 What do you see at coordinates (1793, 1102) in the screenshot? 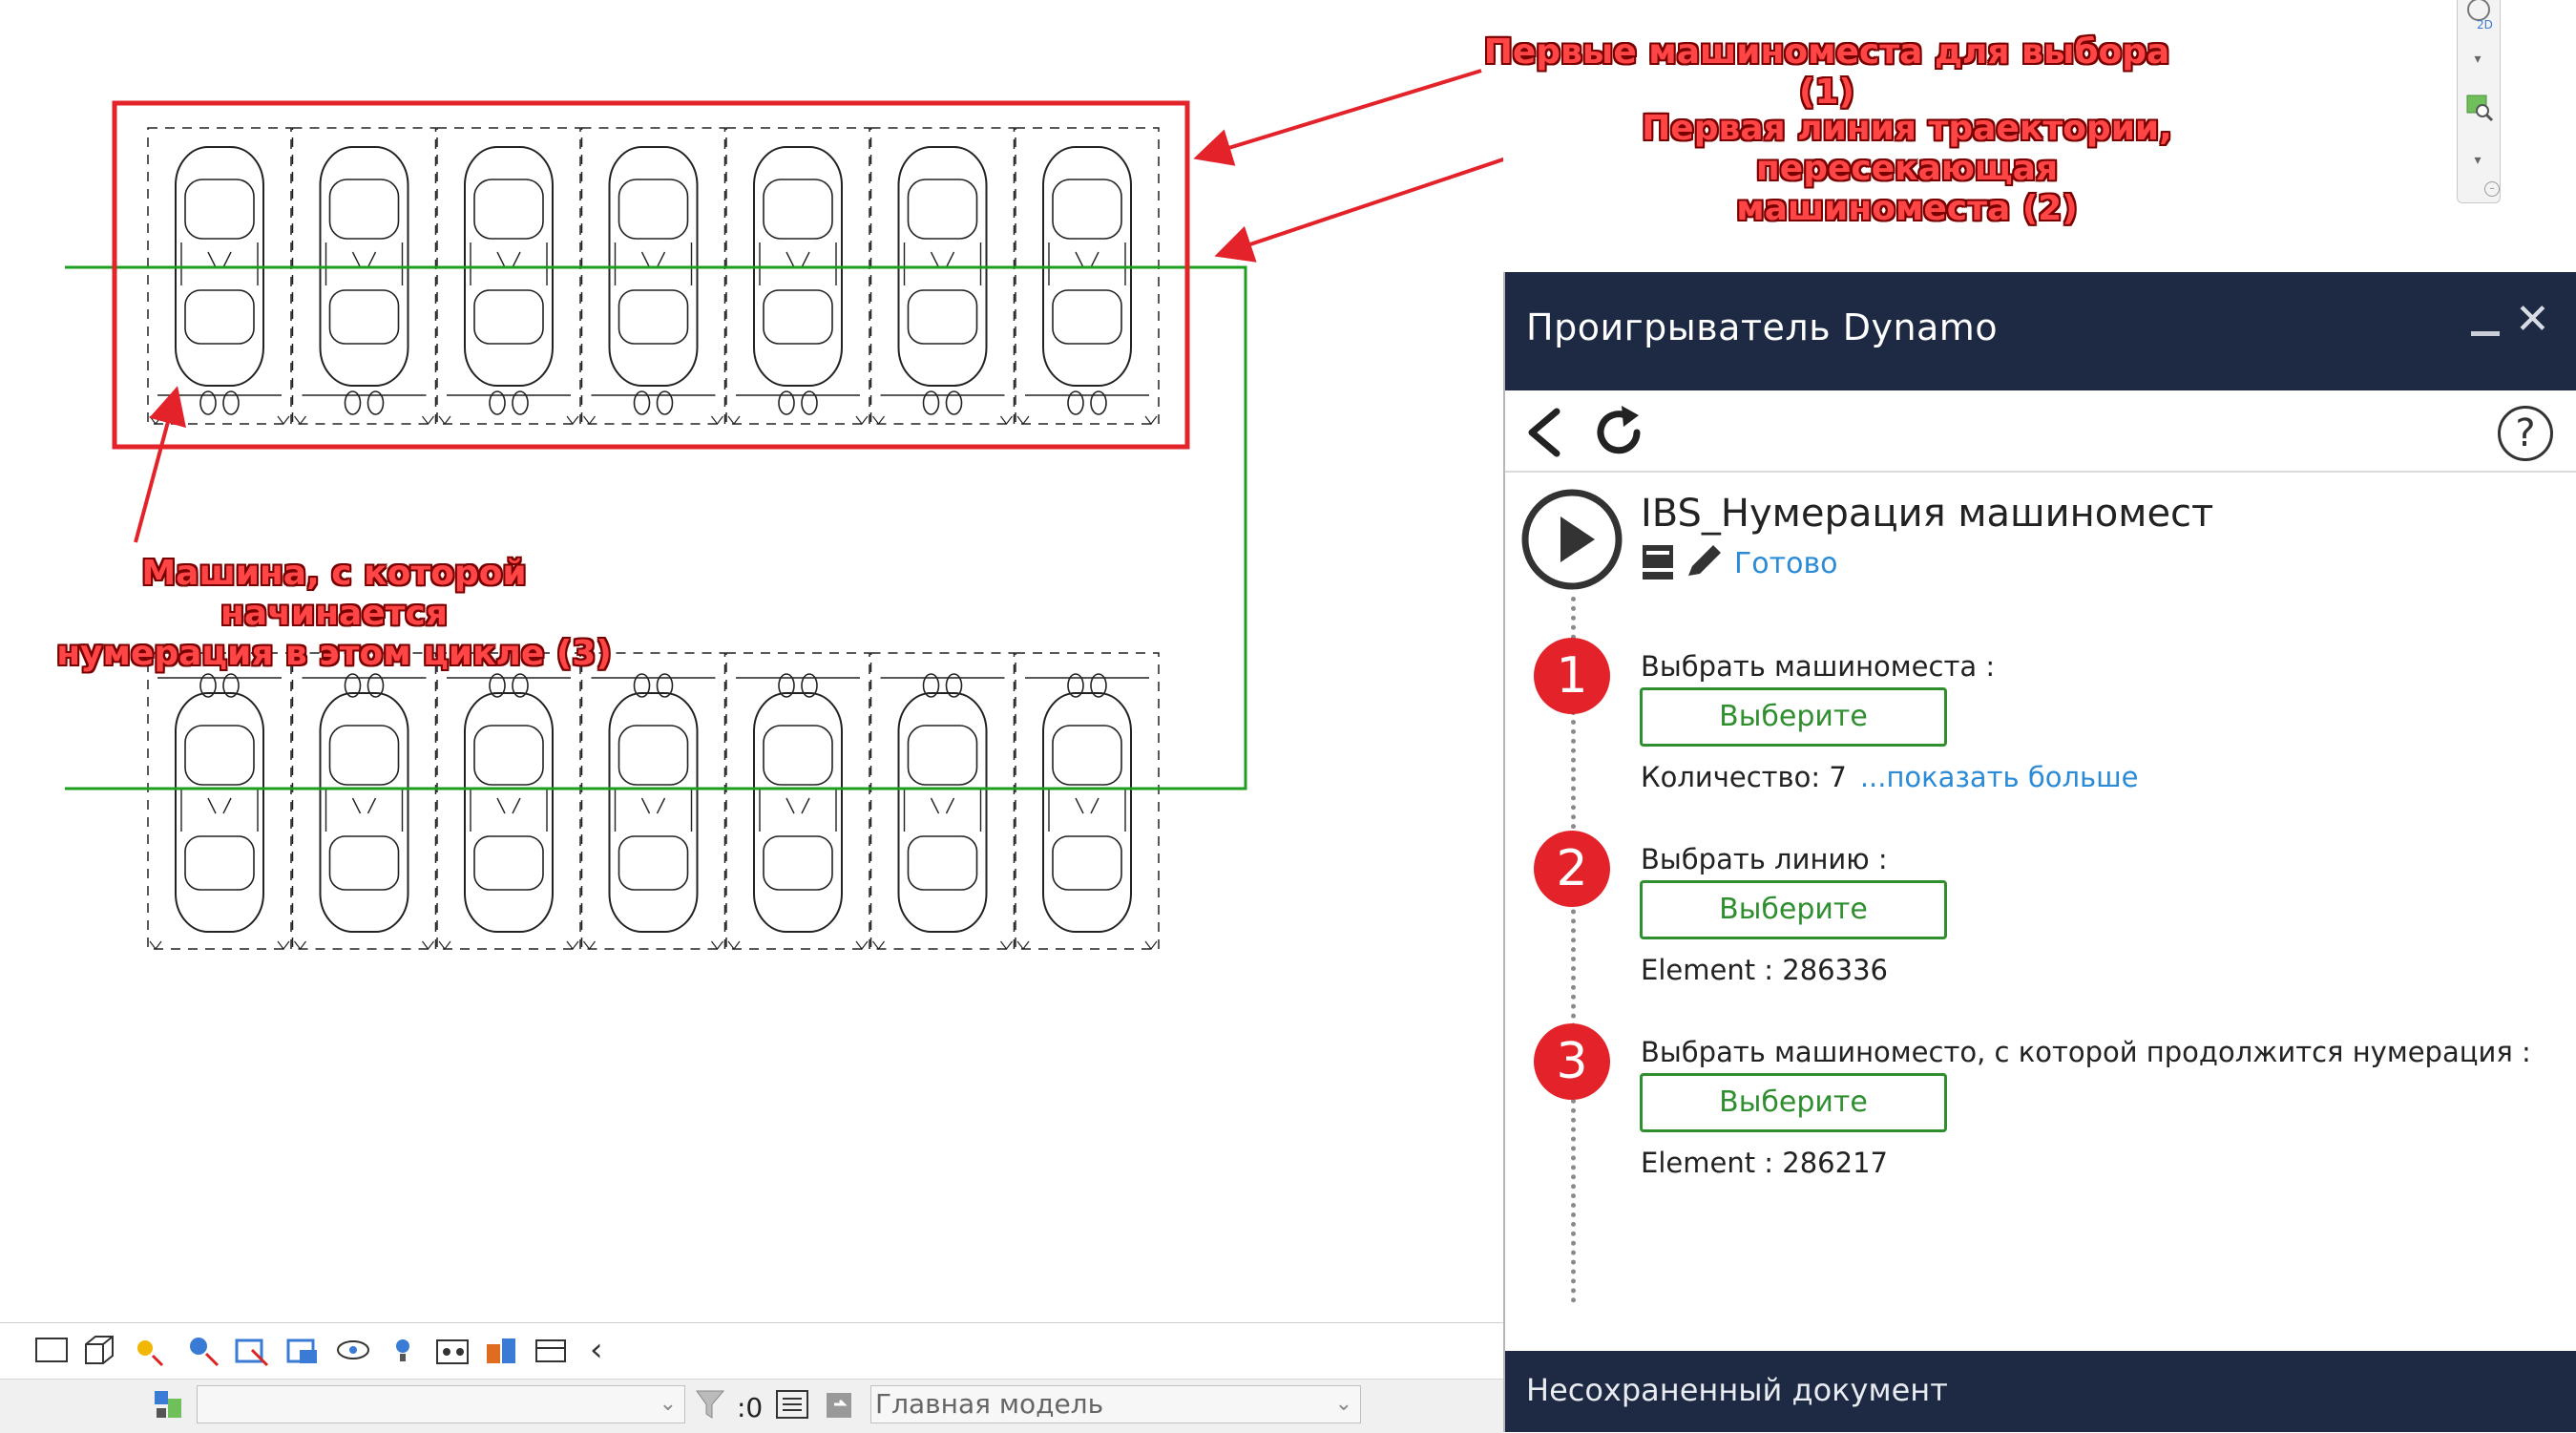
I see `step-3-select-button: Выберите` at bounding box center [1793, 1102].